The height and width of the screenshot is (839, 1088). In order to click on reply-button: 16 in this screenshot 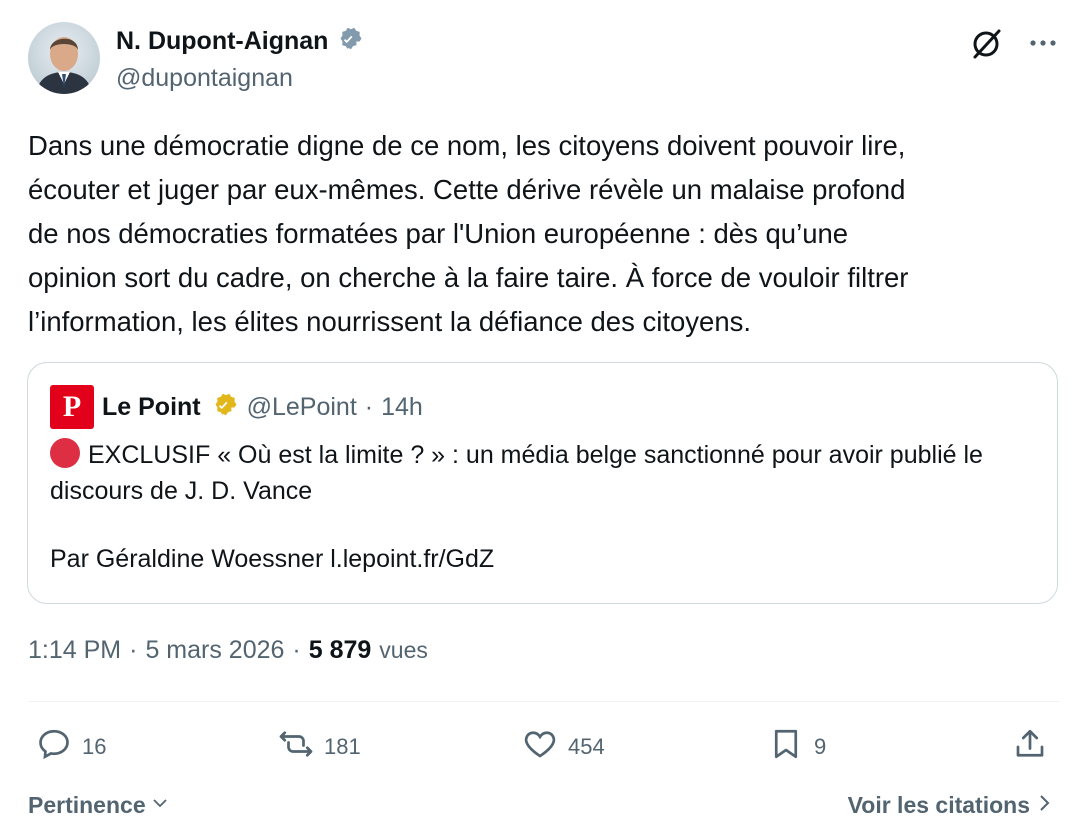, I will do `click(71, 747)`.